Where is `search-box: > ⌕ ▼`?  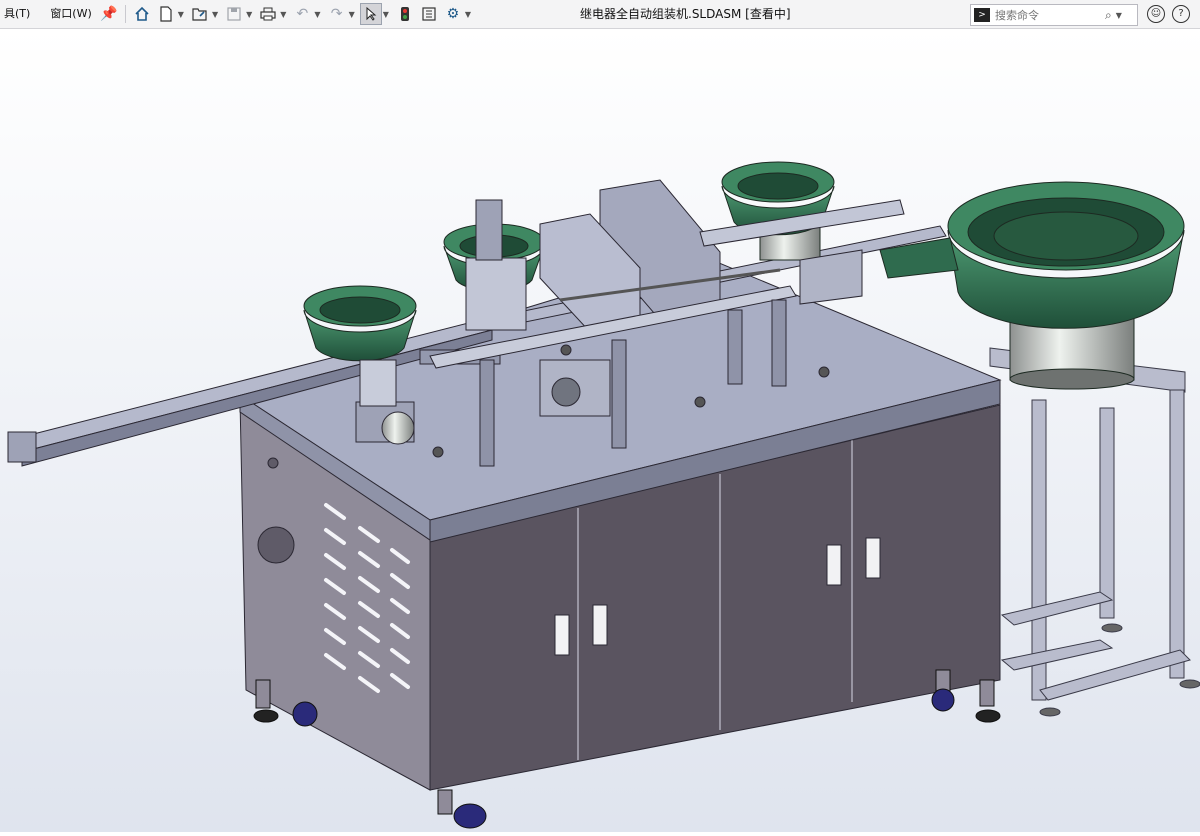
search-box: > ⌕ ▼ is located at coordinates (1054, 15).